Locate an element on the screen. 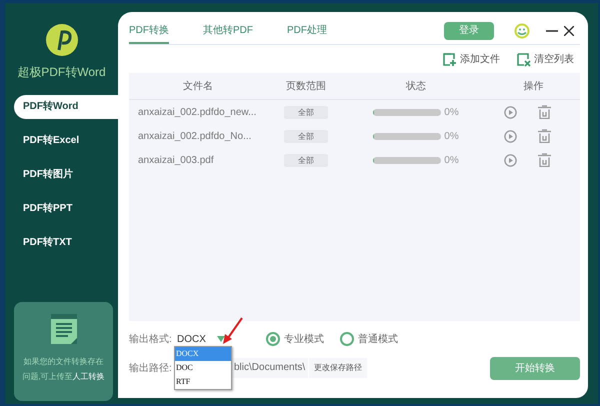 Image resolution: width=600 pixels, height=406 pixels. column-header: 文件名 is located at coordinates (198, 86).